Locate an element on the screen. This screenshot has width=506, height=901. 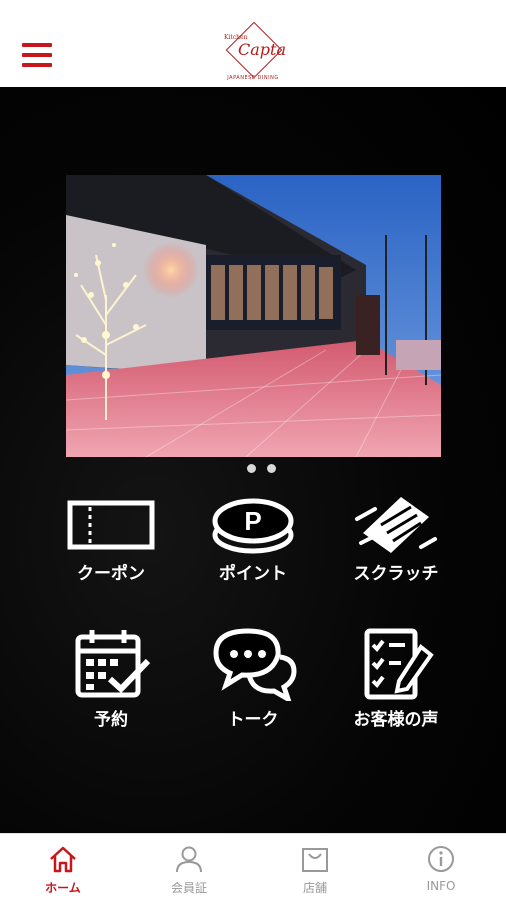
app-header: Kitchen Capta JAPANESE DINING is located at coordinates (253, 43).